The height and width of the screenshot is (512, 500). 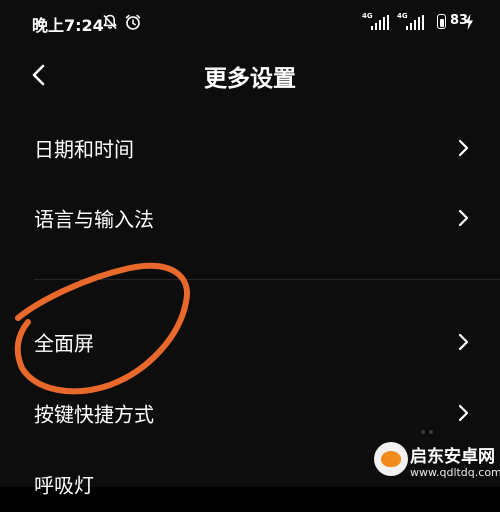 I want to click on page-header: 更多设置, so click(x=250, y=75).